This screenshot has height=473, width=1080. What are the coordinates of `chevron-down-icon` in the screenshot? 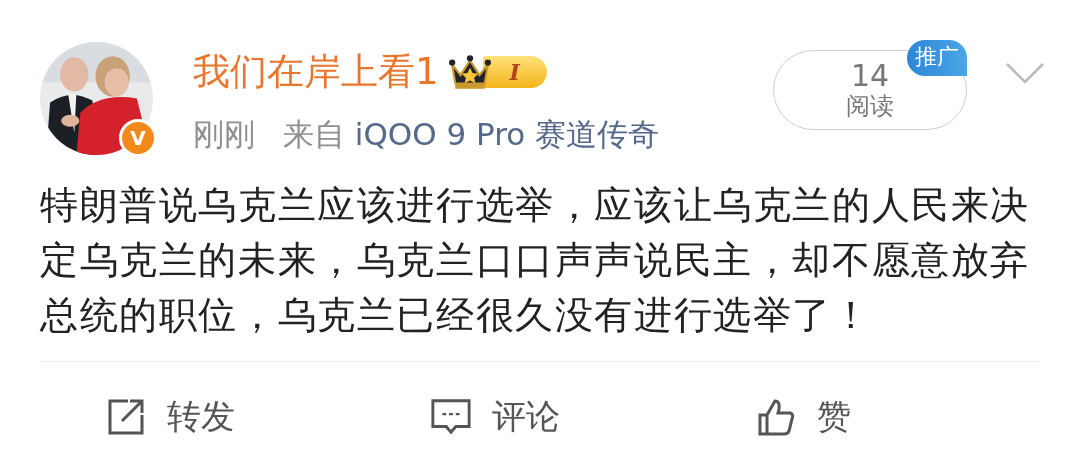 It's located at (1025, 73).